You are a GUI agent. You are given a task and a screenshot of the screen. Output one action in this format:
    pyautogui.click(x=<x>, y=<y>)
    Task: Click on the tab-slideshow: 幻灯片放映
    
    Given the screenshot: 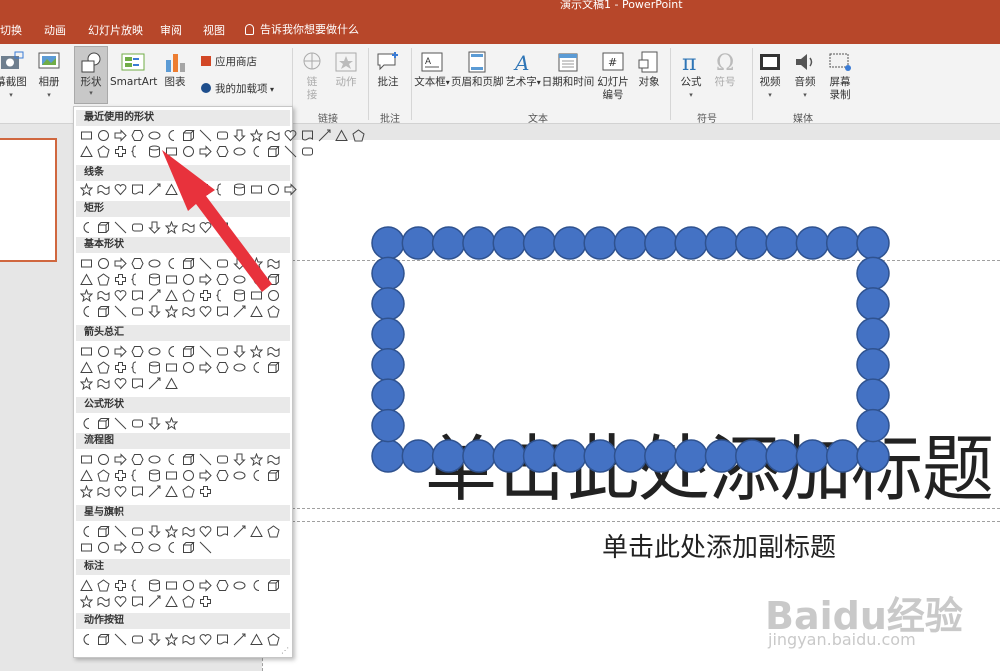 What is the action you would take?
    pyautogui.click(x=115, y=30)
    